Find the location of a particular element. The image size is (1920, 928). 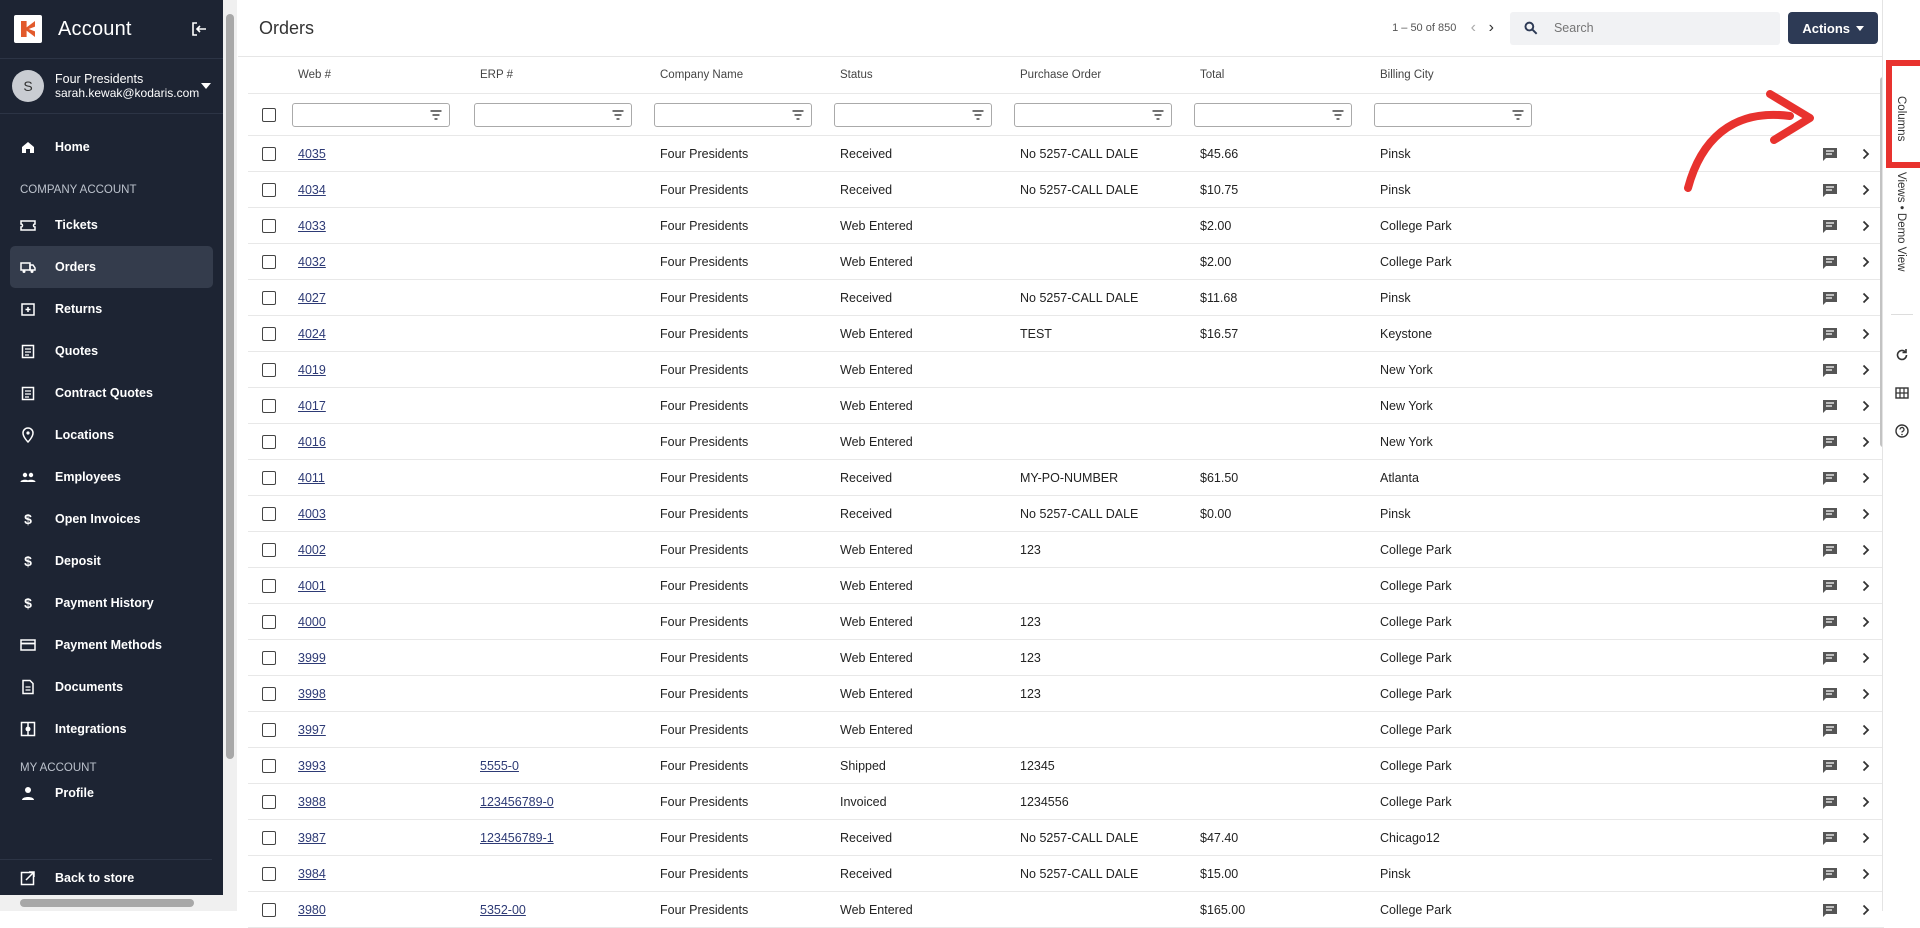

table-row: 4019 Four Presidents Web Entered New York is located at coordinates (1066, 370).